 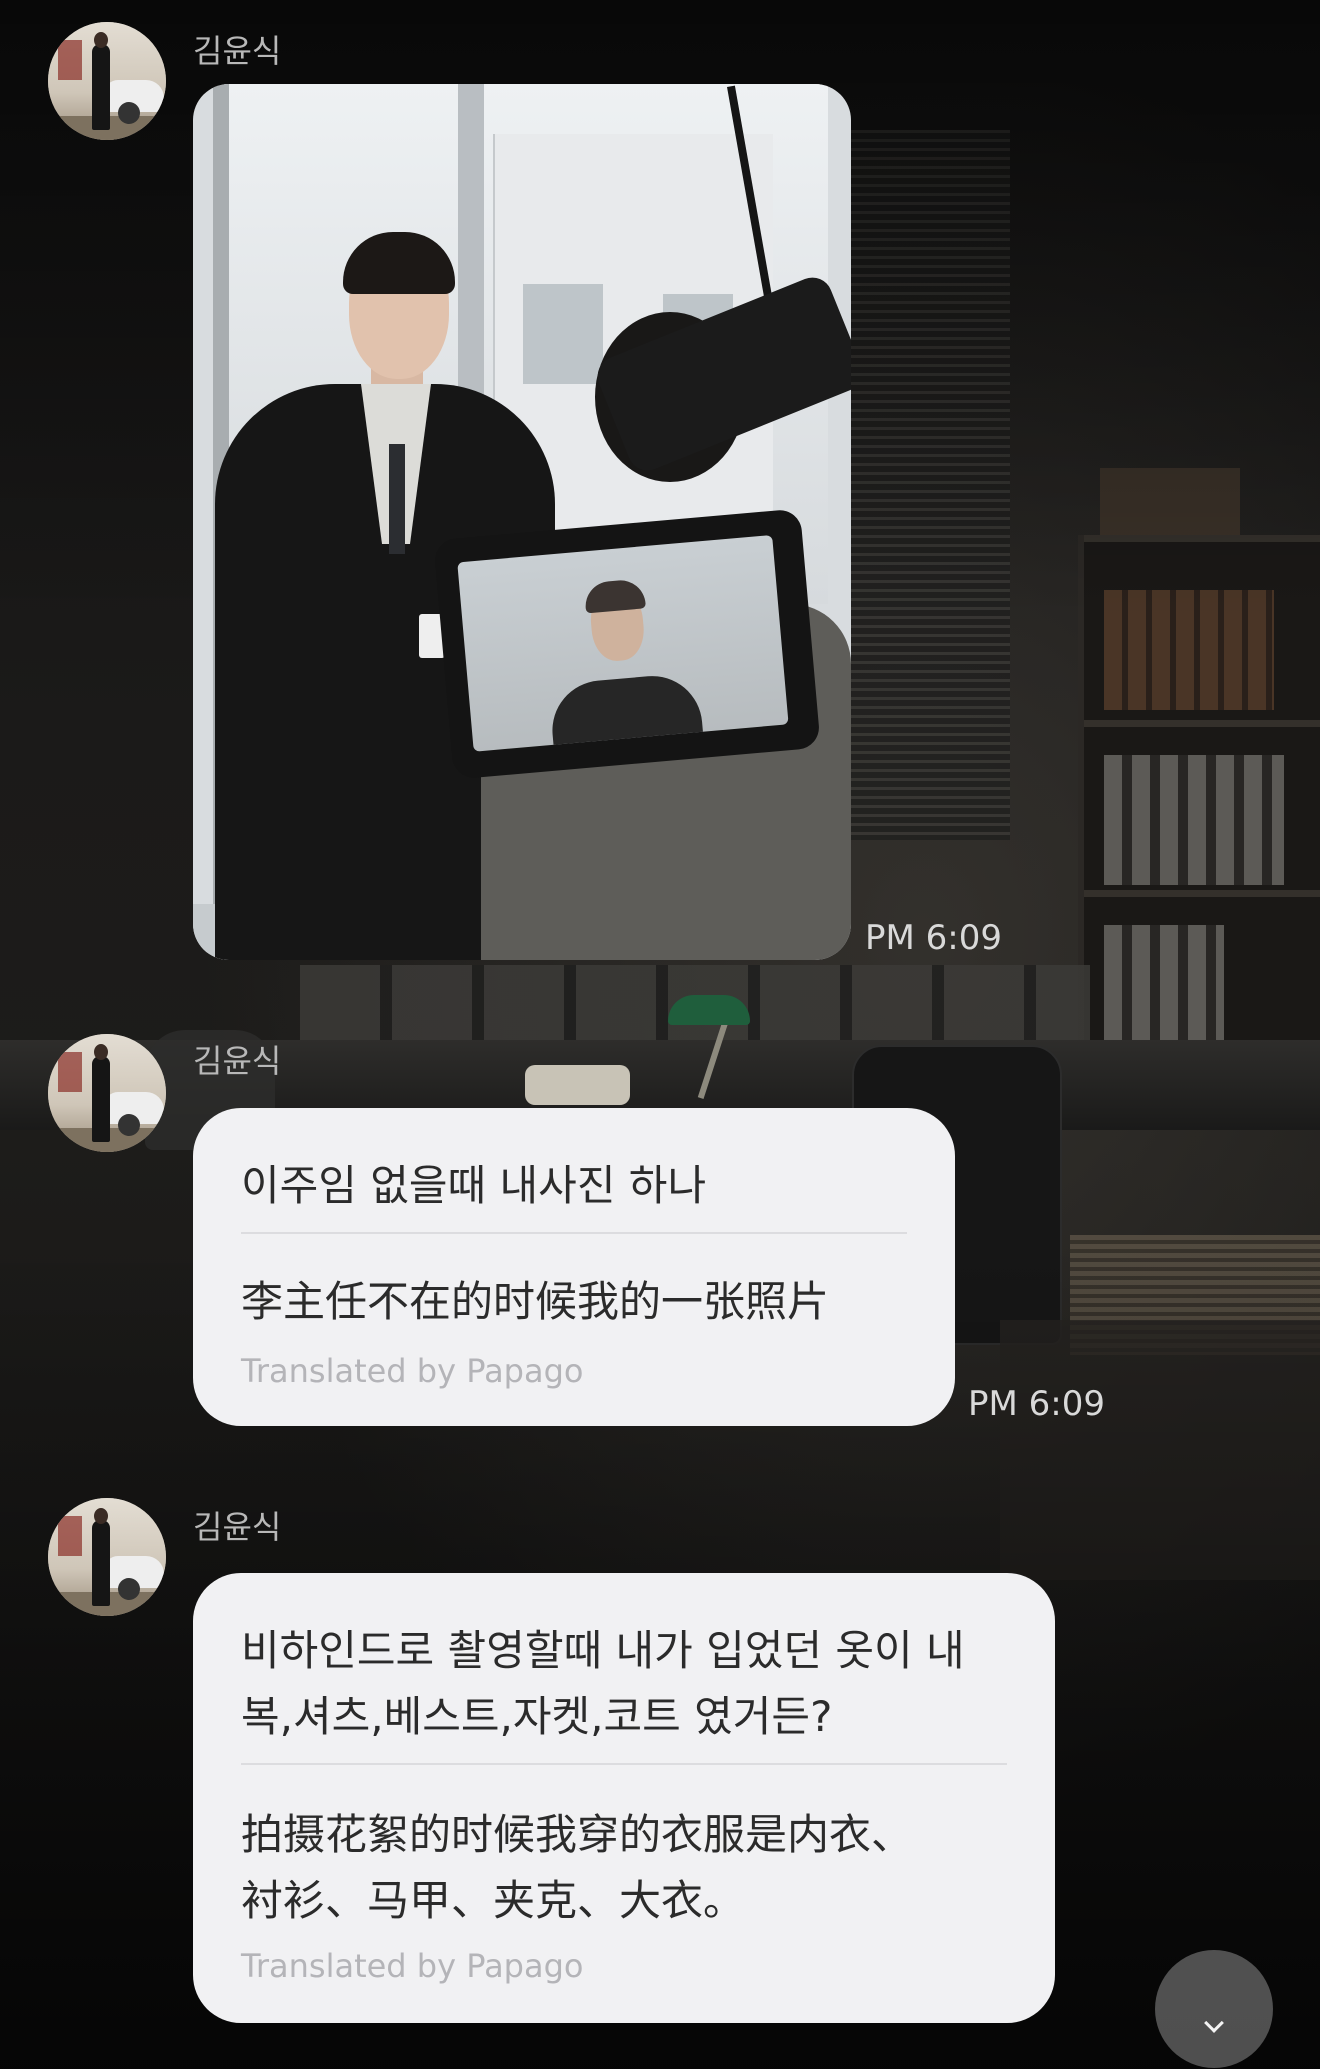 What do you see at coordinates (493, 1900) in the screenshot?
I see `translated-text: 衬衫、马甲、夹克、大衣。` at bounding box center [493, 1900].